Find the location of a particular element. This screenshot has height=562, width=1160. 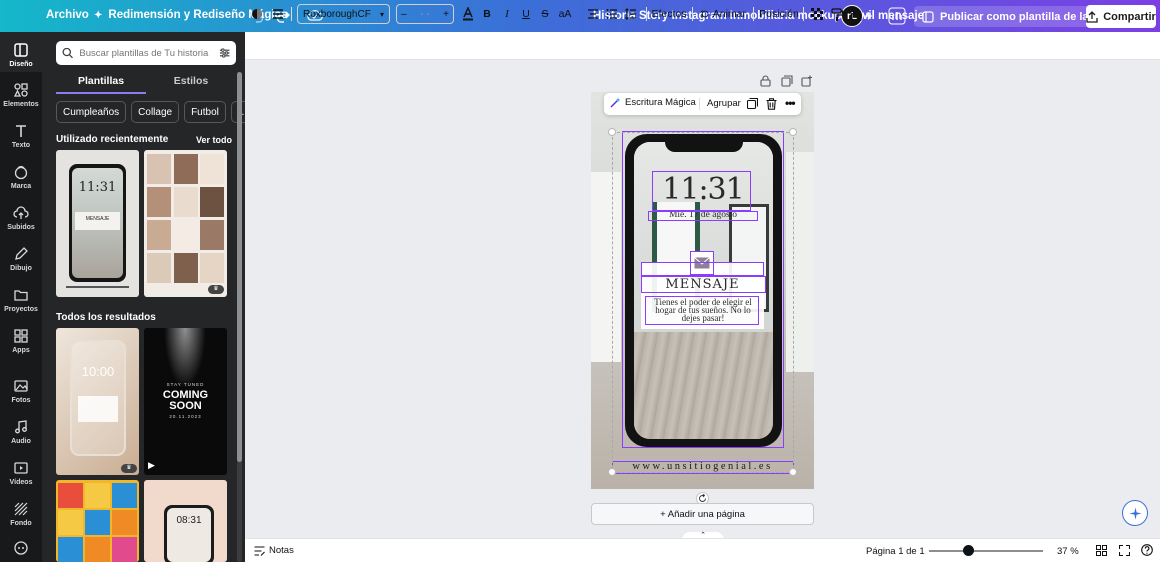

color-icon is located at coordinates (257, 14).